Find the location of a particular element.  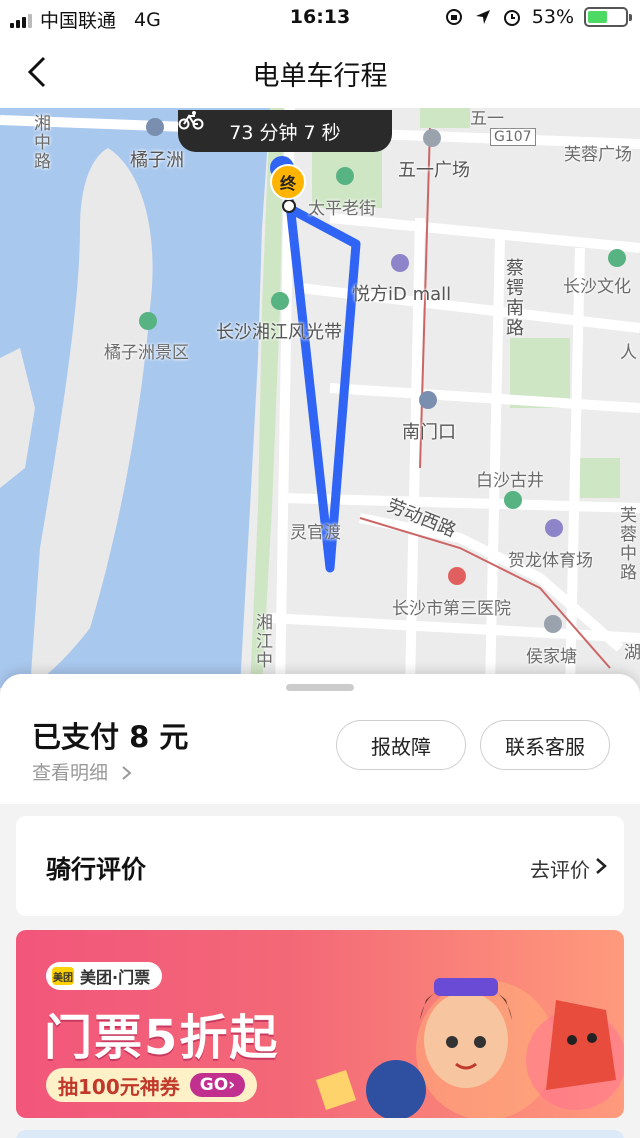

meituan-ticket-brand: 美团 美团·门票 is located at coordinates (104, 976).